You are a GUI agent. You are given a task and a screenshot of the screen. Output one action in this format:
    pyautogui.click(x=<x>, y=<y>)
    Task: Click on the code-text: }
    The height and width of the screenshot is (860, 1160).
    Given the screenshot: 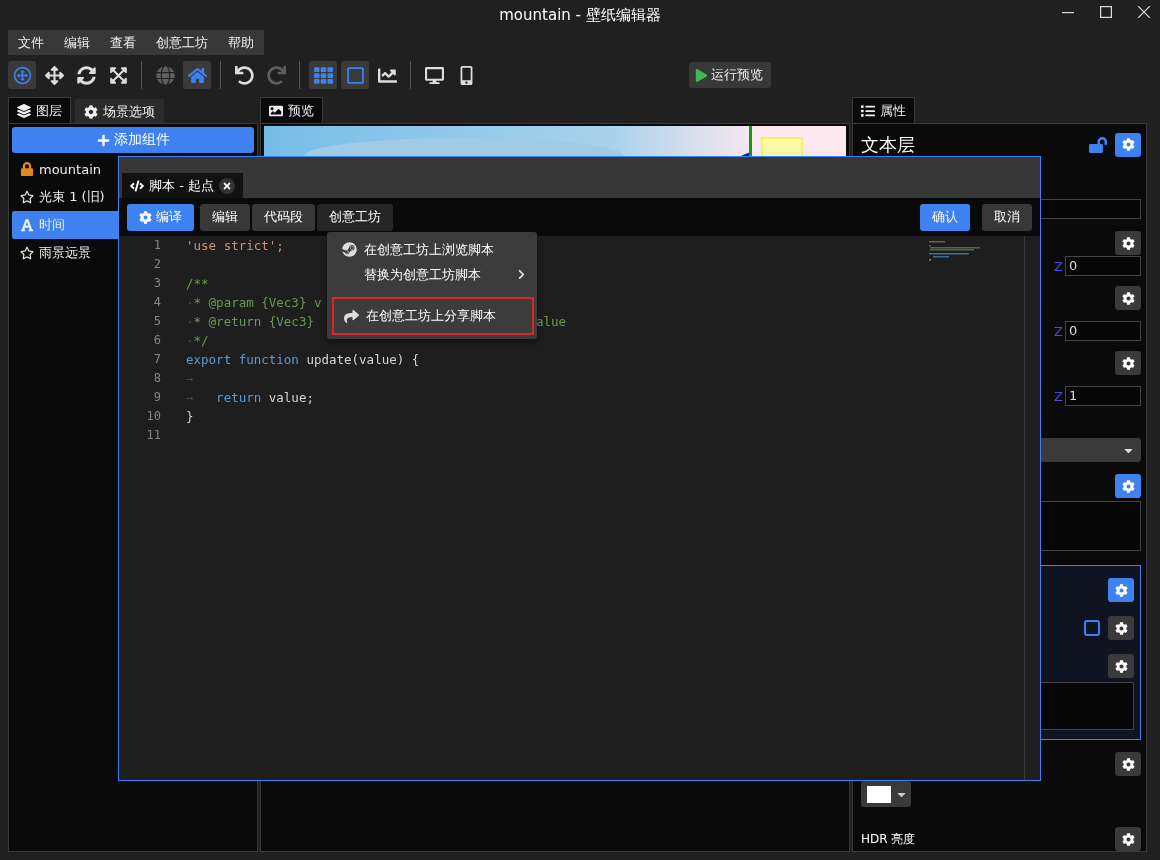 What is the action you would take?
    pyautogui.click(x=190, y=417)
    